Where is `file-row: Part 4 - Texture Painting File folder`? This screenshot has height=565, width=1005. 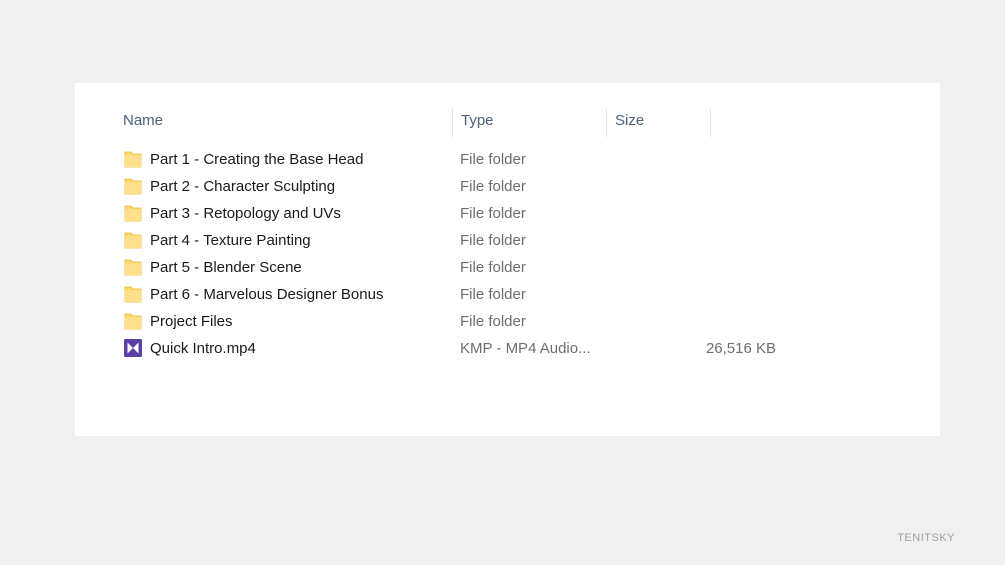 file-row: Part 4 - Texture Painting File folder is located at coordinates (415, 240).